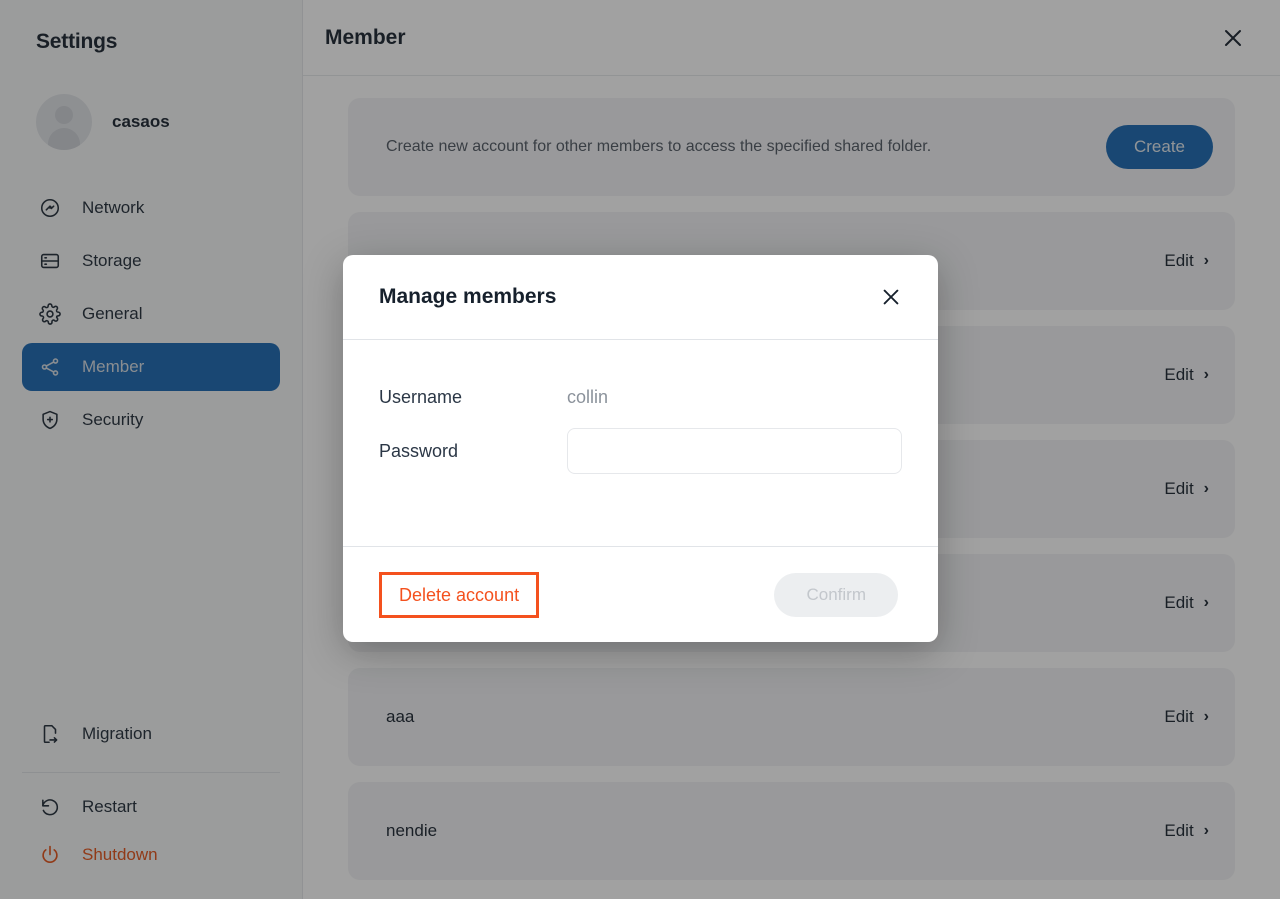 The image size is (1280, 899). Describe the element at coordinates (640, 397) in the screenshot. I see `username-row: Username collin` at that location.